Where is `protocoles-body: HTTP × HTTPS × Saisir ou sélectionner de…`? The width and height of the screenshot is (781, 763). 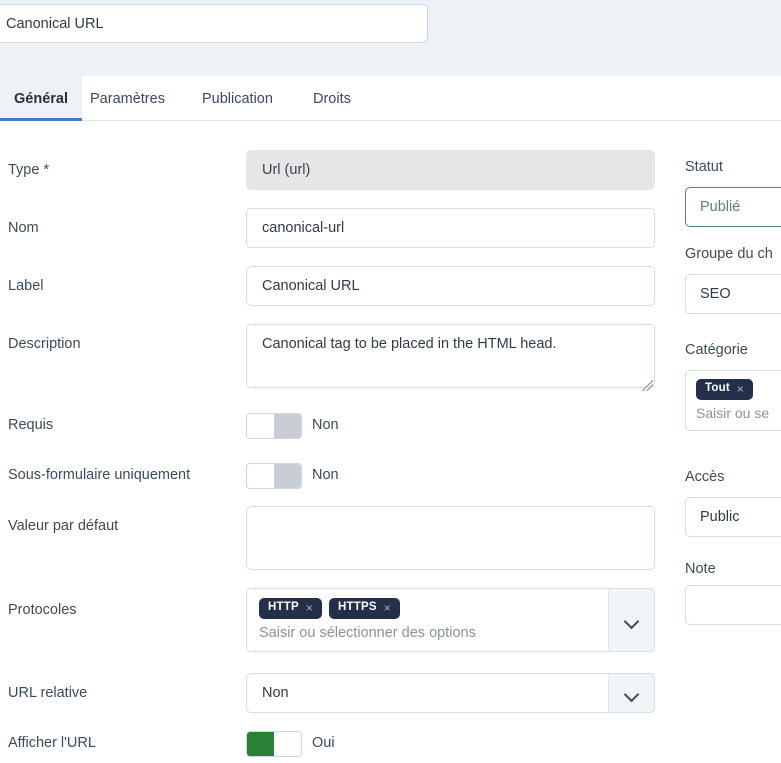
protocoles-body: HTTP × HTTPS × Saisir ou sélectionner de… is located at coordinates (450, 620).